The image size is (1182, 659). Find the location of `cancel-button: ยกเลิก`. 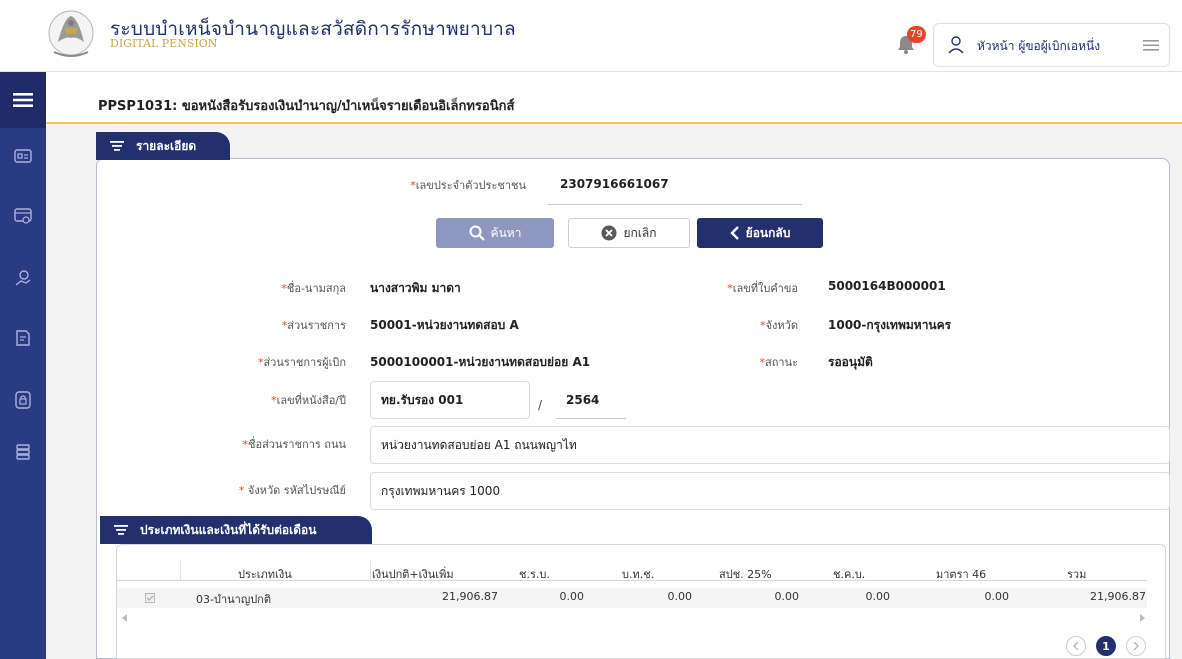

cancel-button: ยกเลิก is located at coordinates (629, 233).